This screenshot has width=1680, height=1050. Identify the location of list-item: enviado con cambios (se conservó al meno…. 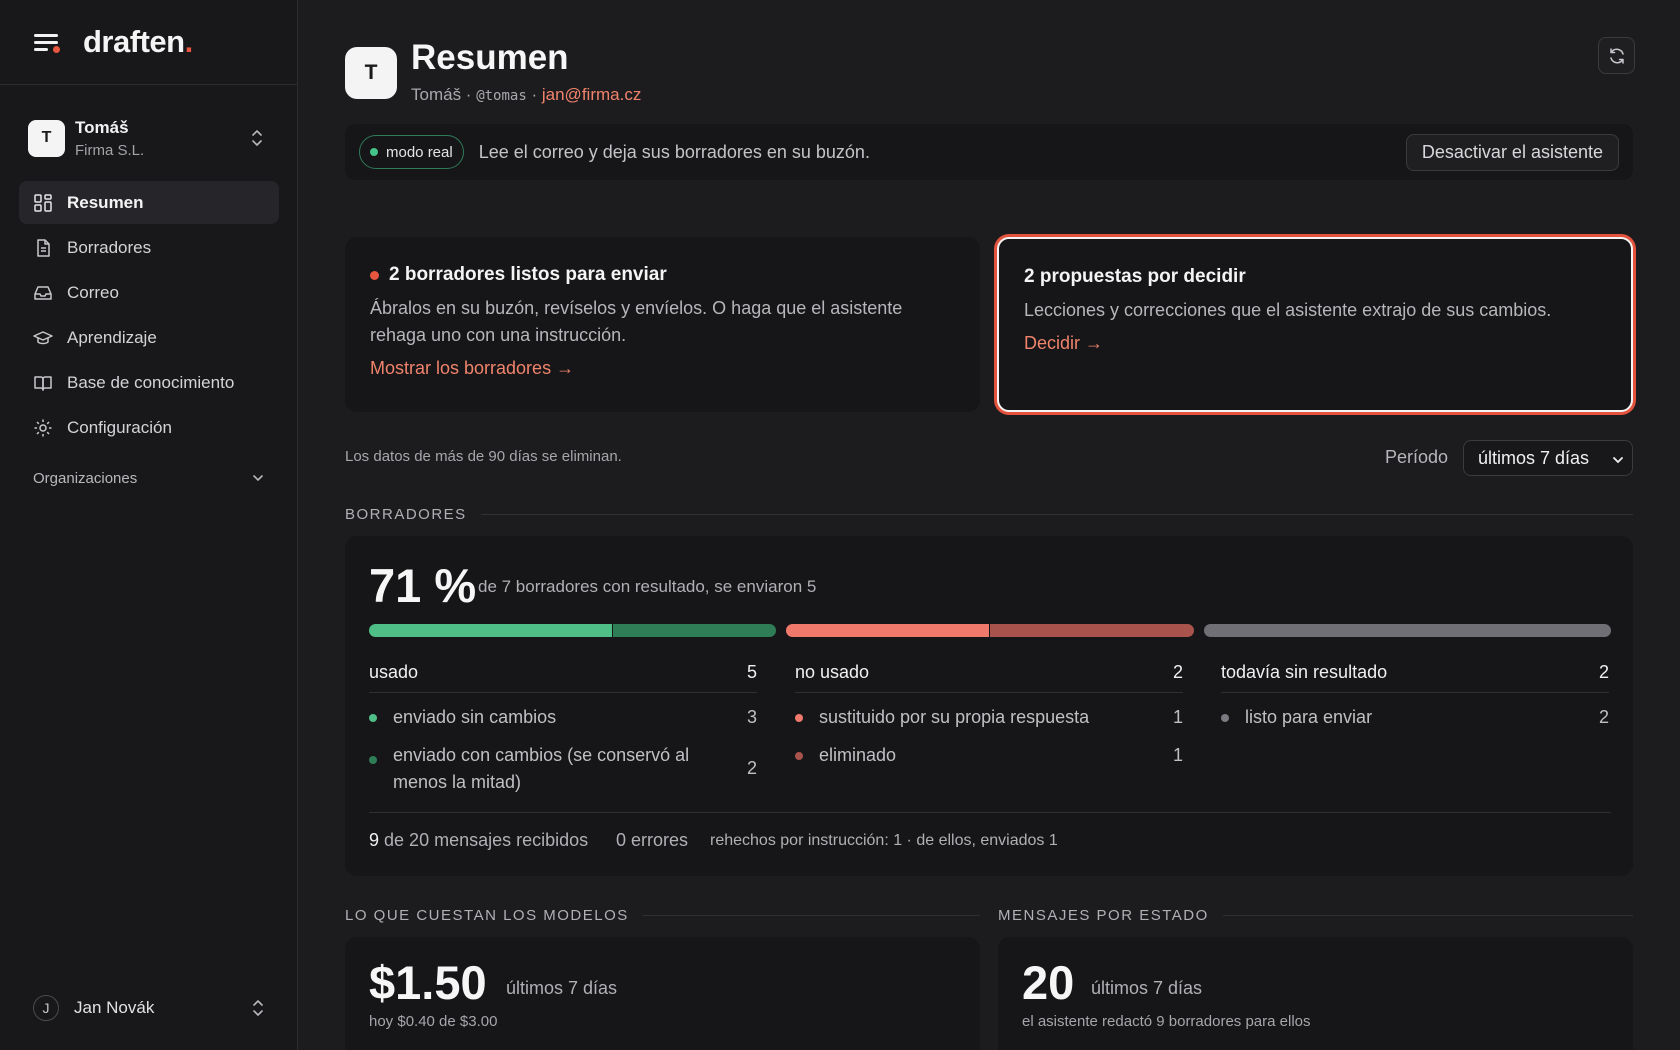
(563, 769).